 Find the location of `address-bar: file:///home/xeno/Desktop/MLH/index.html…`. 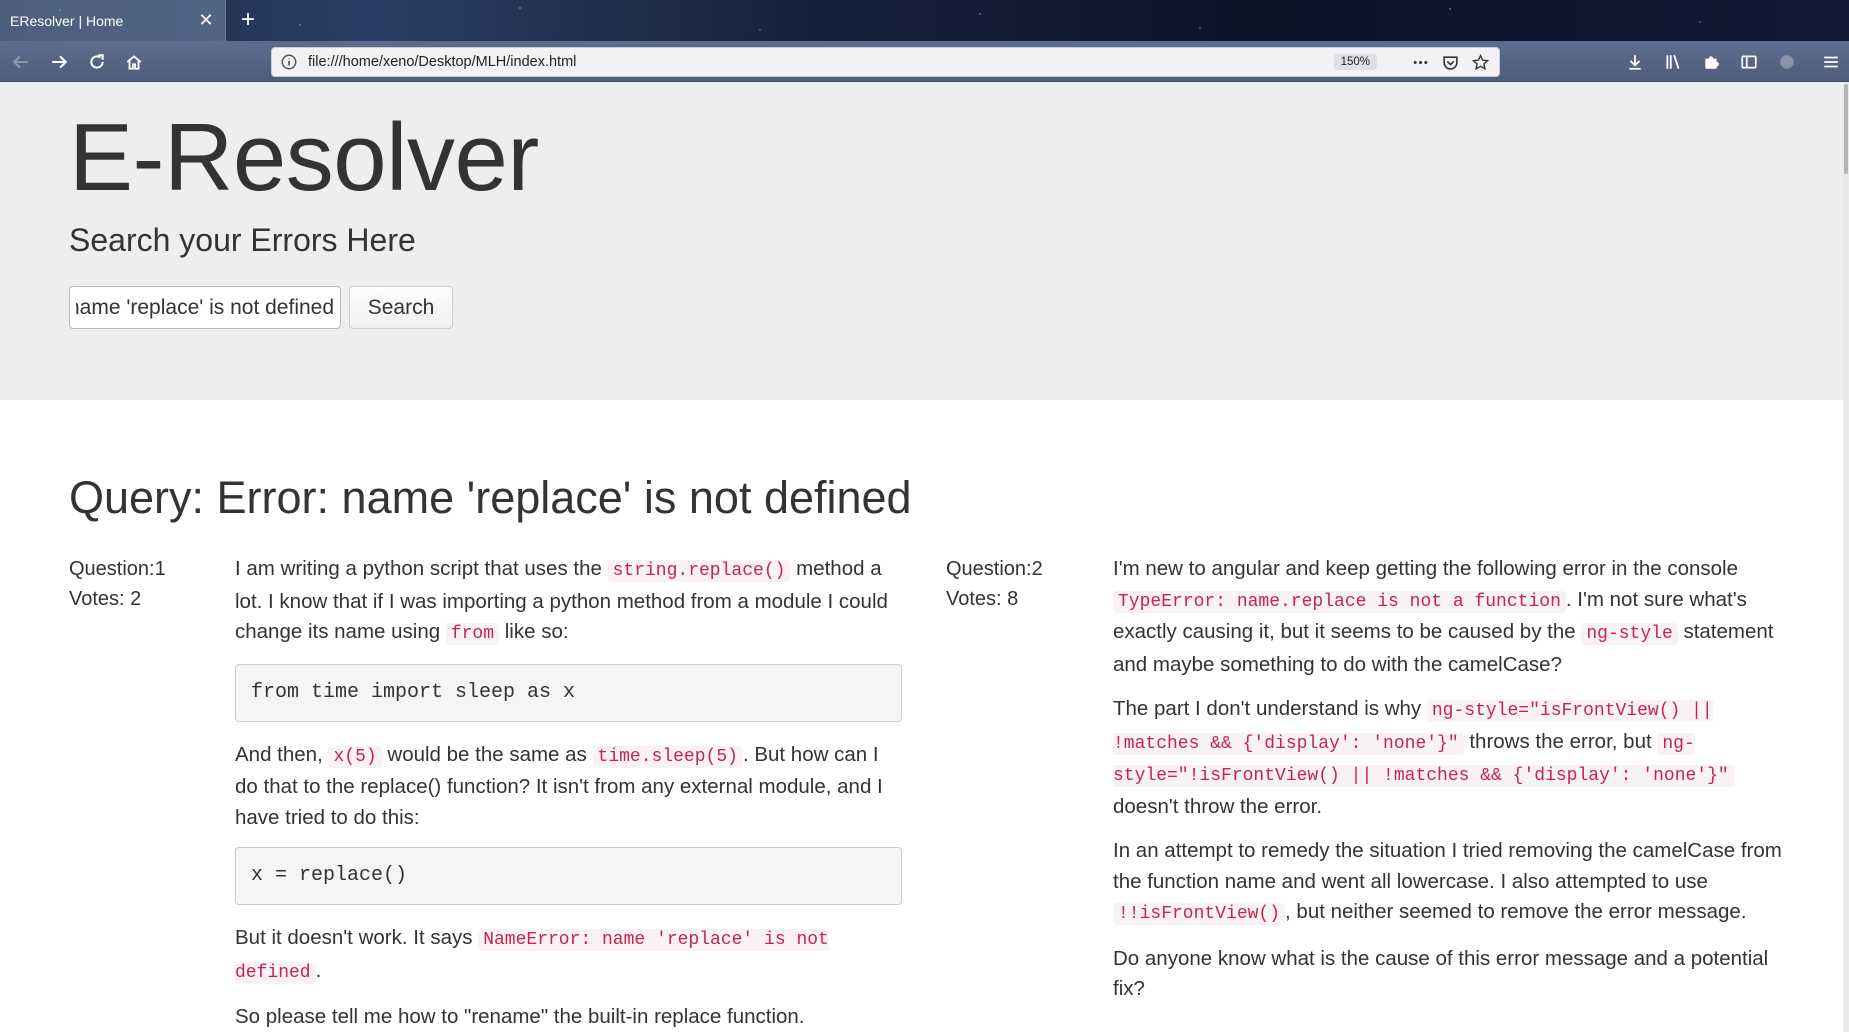

address-bar: file:///home/xeno/Desktop/MLH/index.html… is located at coordinates (885, 62).